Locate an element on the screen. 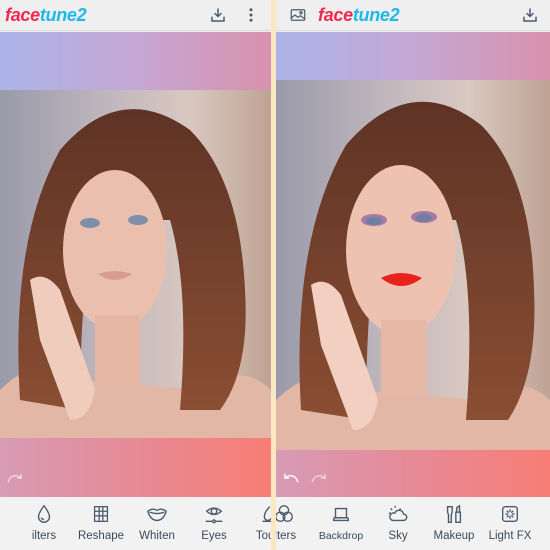 The image size is (550, 550). tool-smooth: ilters is located at coordinates (44, 522).